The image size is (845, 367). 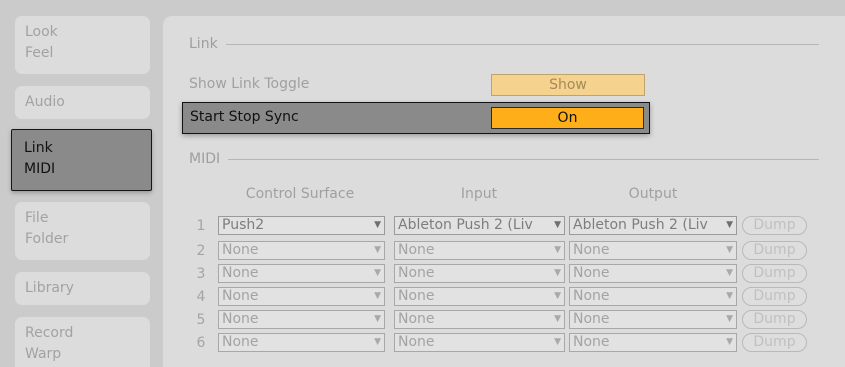 What do you see at coordinates (41, 32) in the screenshot?
I see `sidebar-tab-label: Look` at bounding box center [41, 32].